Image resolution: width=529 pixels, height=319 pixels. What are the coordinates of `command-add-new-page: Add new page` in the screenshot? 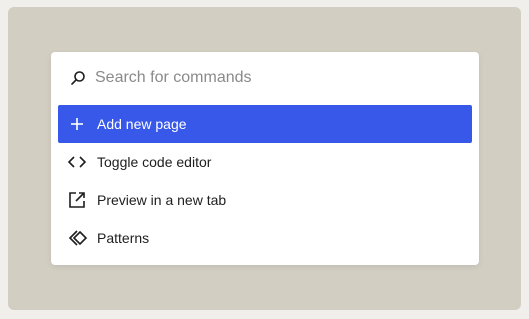 It's located at (265, 124).